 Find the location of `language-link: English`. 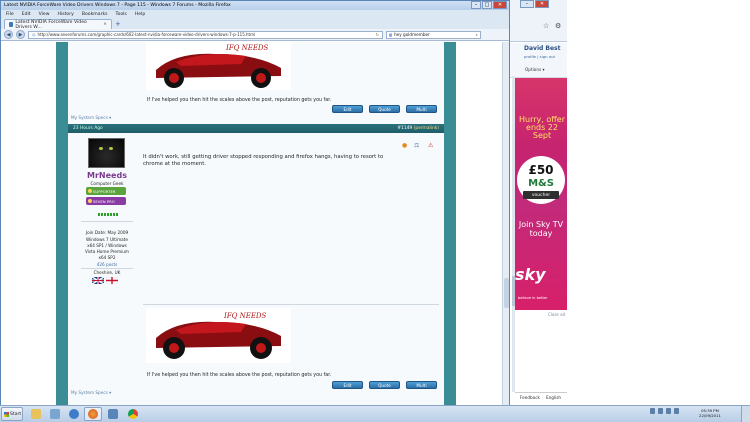

language-link: English is located at coordinates (553, 397).